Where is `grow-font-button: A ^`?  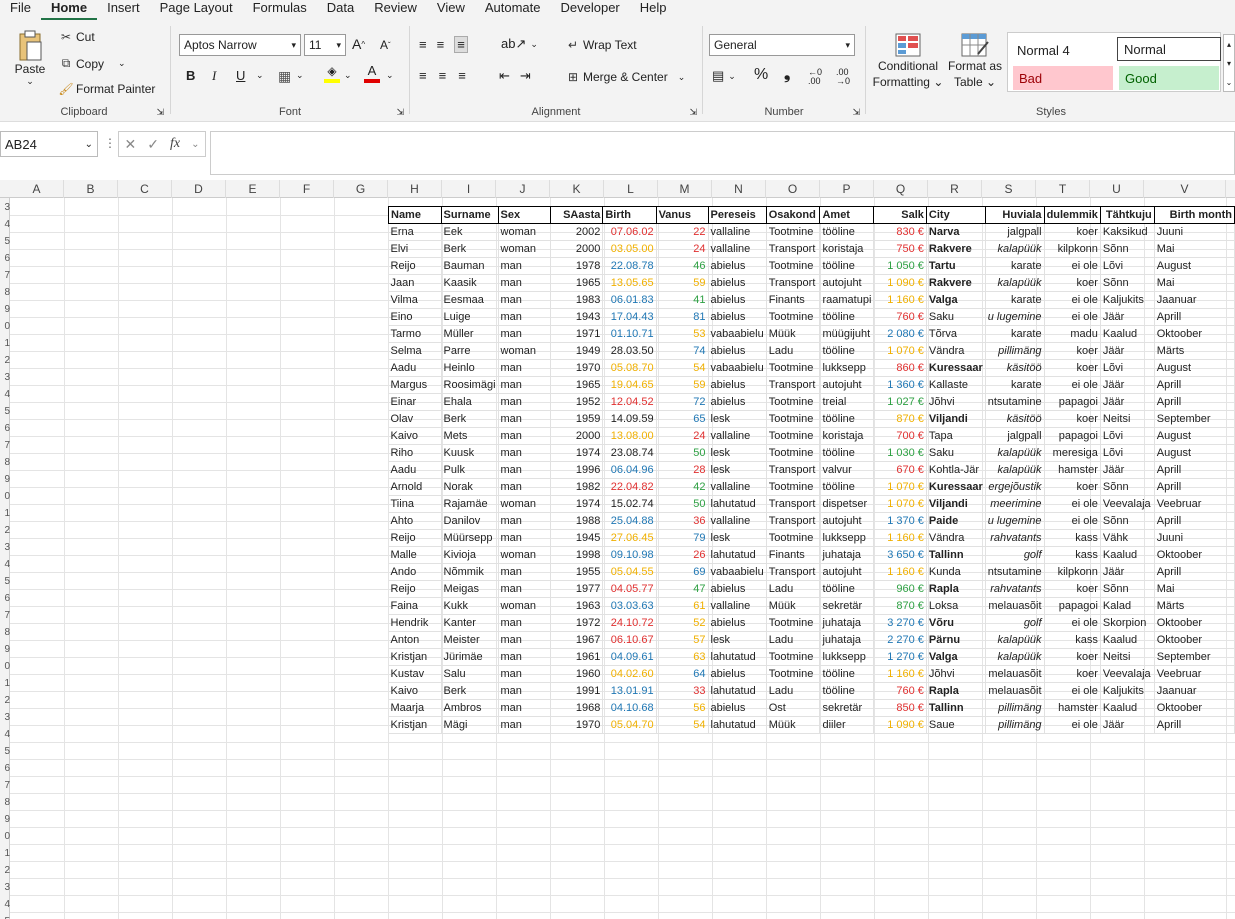
grow-font-button: A ^ is located at coordinates (358, 44).